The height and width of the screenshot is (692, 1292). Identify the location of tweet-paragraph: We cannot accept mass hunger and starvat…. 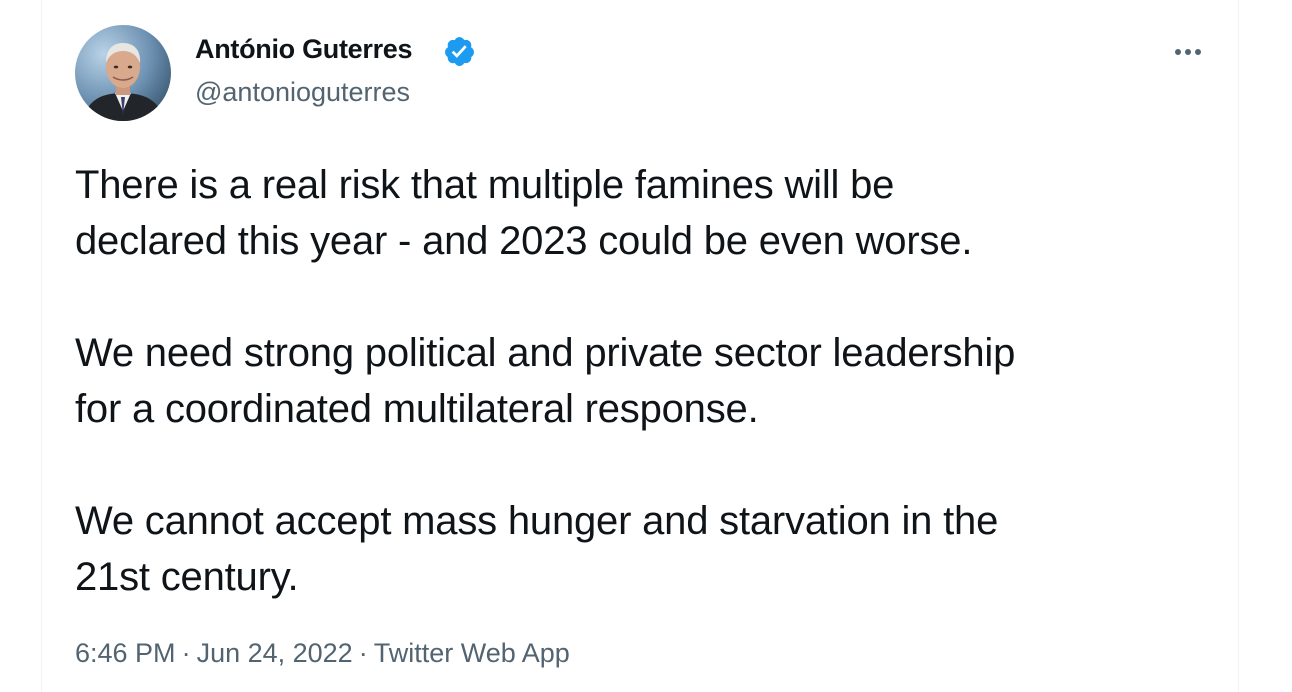
(537, 549).